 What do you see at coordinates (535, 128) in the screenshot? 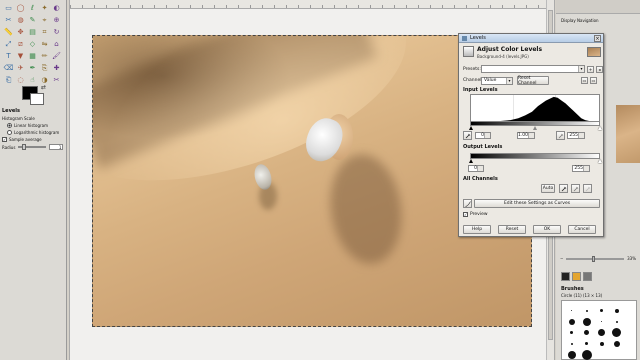
I see `gamma-handle` at bounding box center [535, 128].